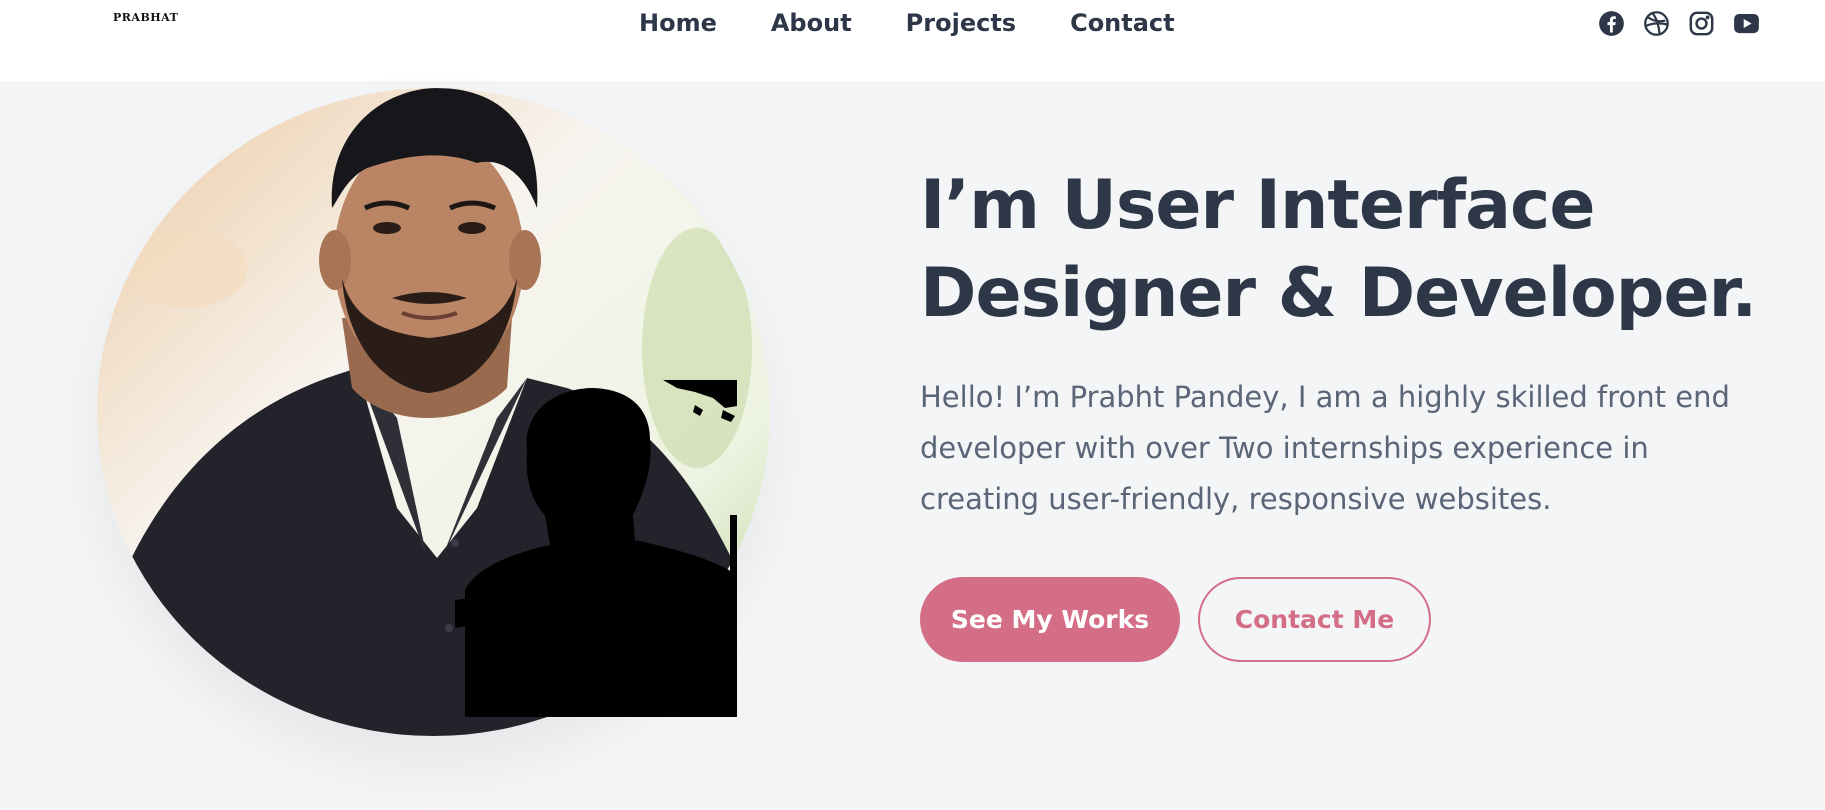 This screenshot has width=1825, height=810. I want to click on hero-actions: See My Works Contact Me, so click(1350, 619).